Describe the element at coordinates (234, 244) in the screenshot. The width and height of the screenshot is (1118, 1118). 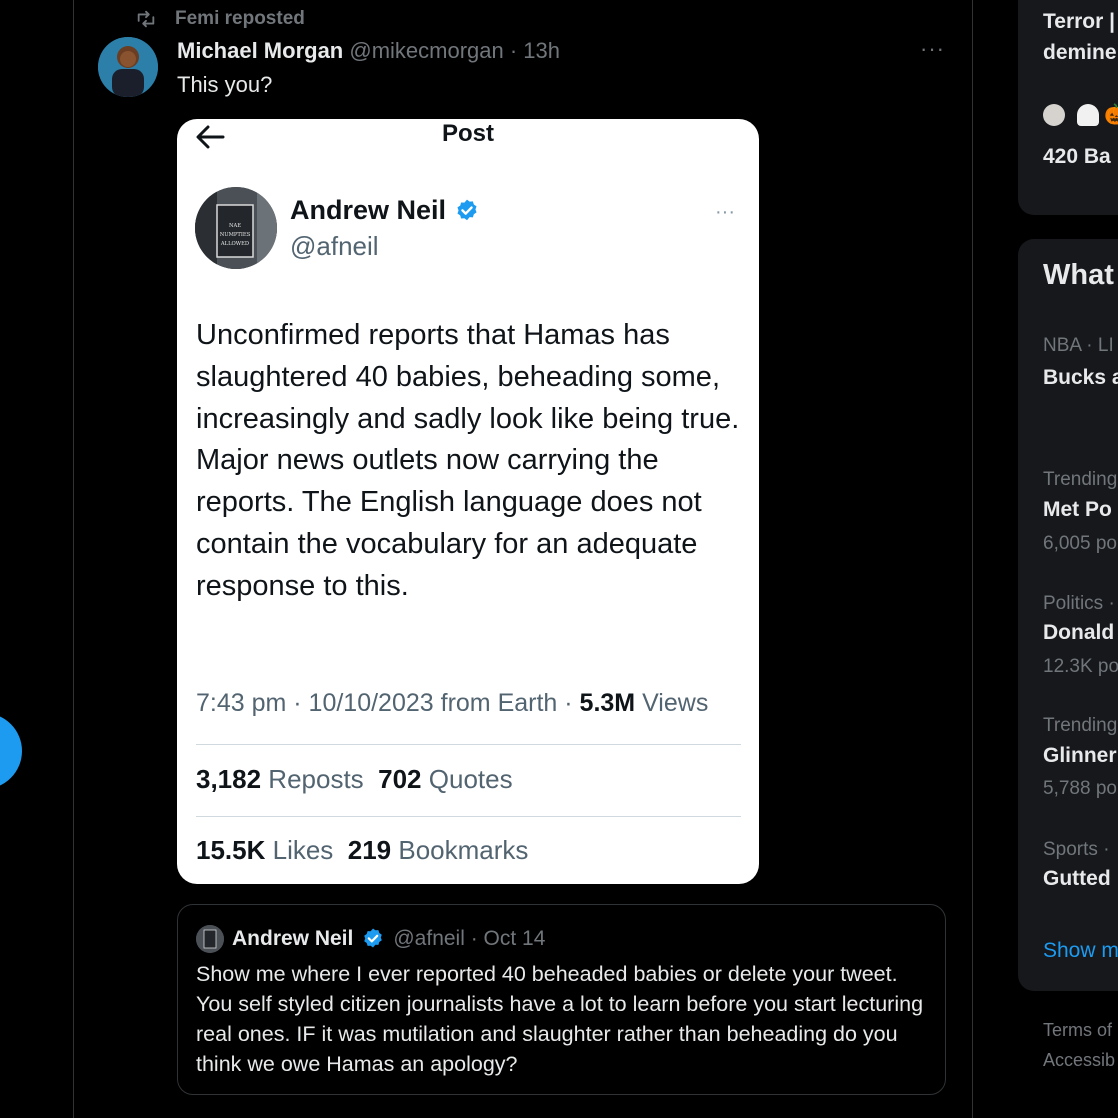
I see `svg-text: ALLOWED` at that location.